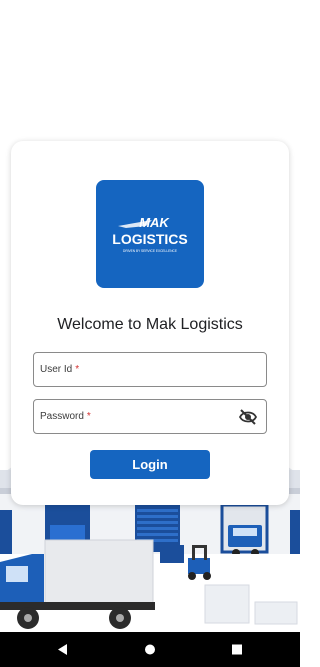  Describe the element at coordinates (154, 222) in the screenshot. I see `logo-name-line1: MAK` at that location.